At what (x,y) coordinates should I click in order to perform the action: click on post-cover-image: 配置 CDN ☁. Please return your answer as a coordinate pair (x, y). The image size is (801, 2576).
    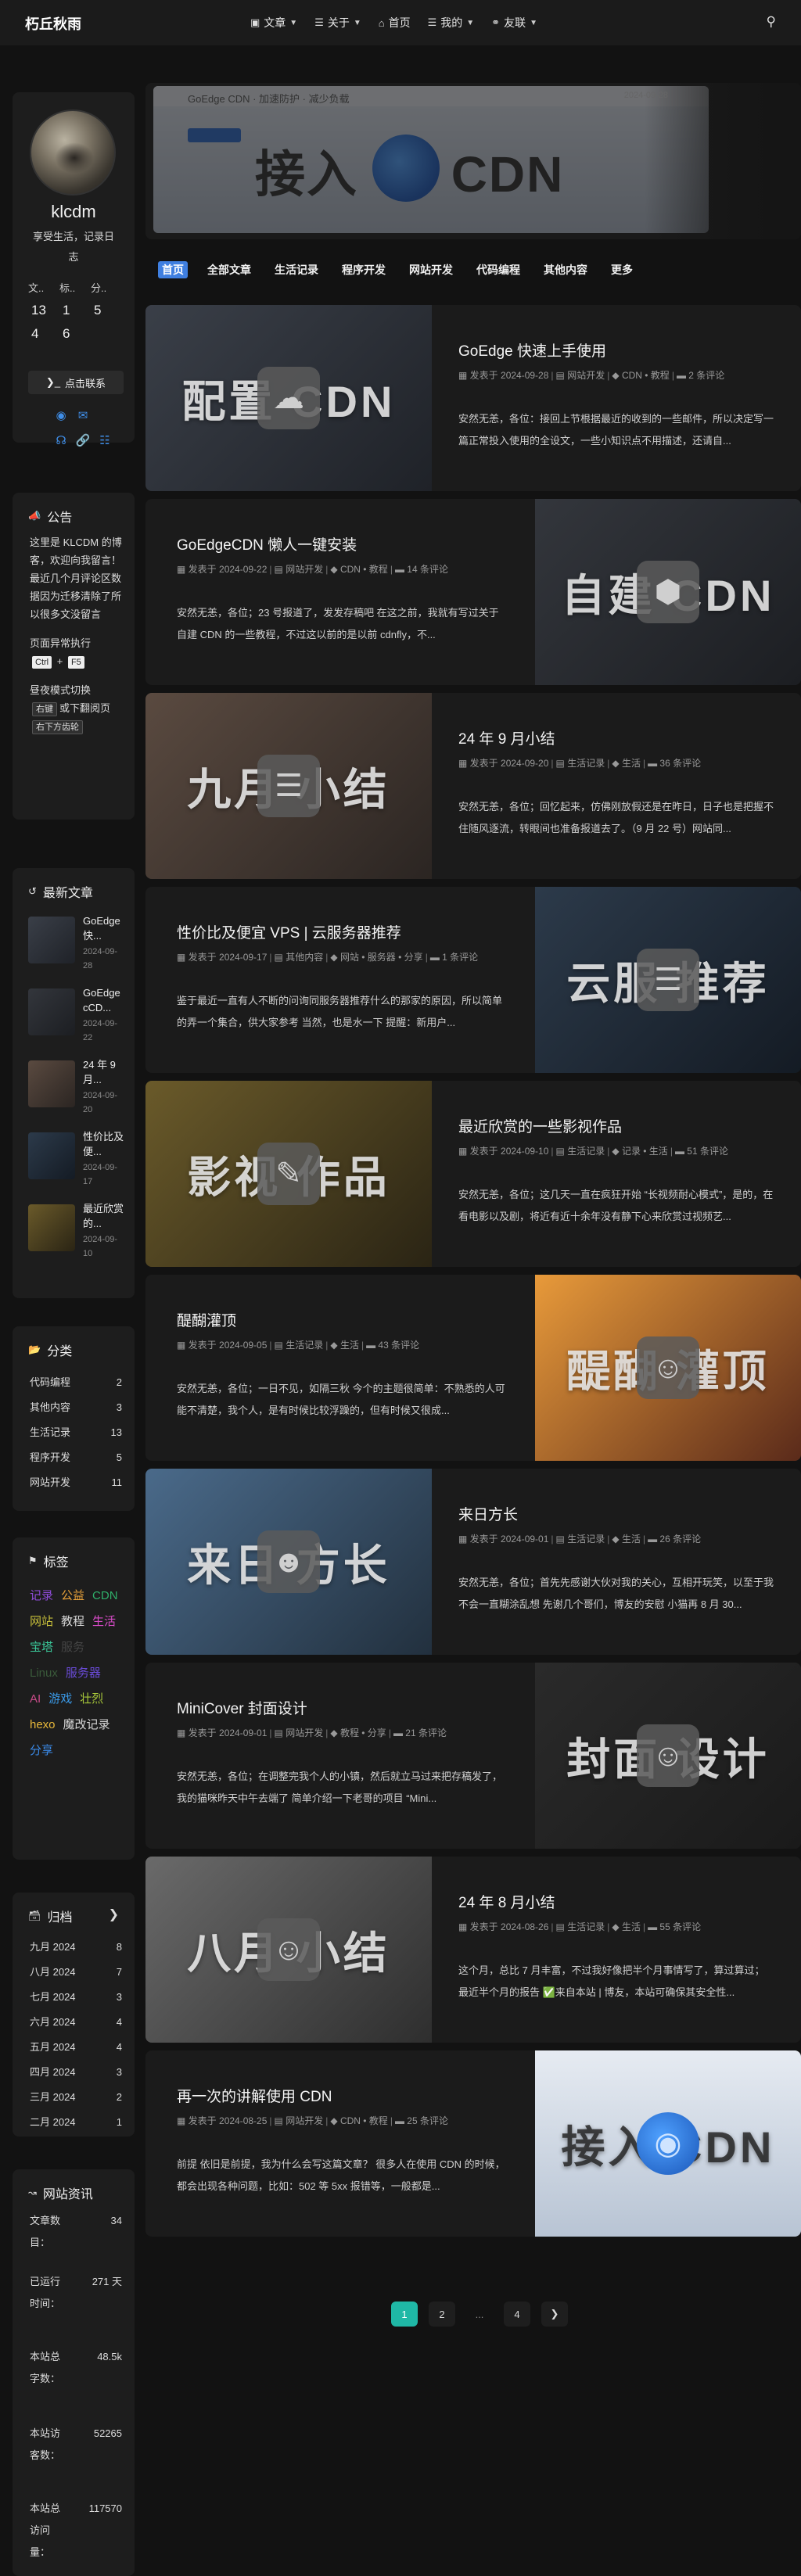
    Looking at the image, I should click on (288, 398).